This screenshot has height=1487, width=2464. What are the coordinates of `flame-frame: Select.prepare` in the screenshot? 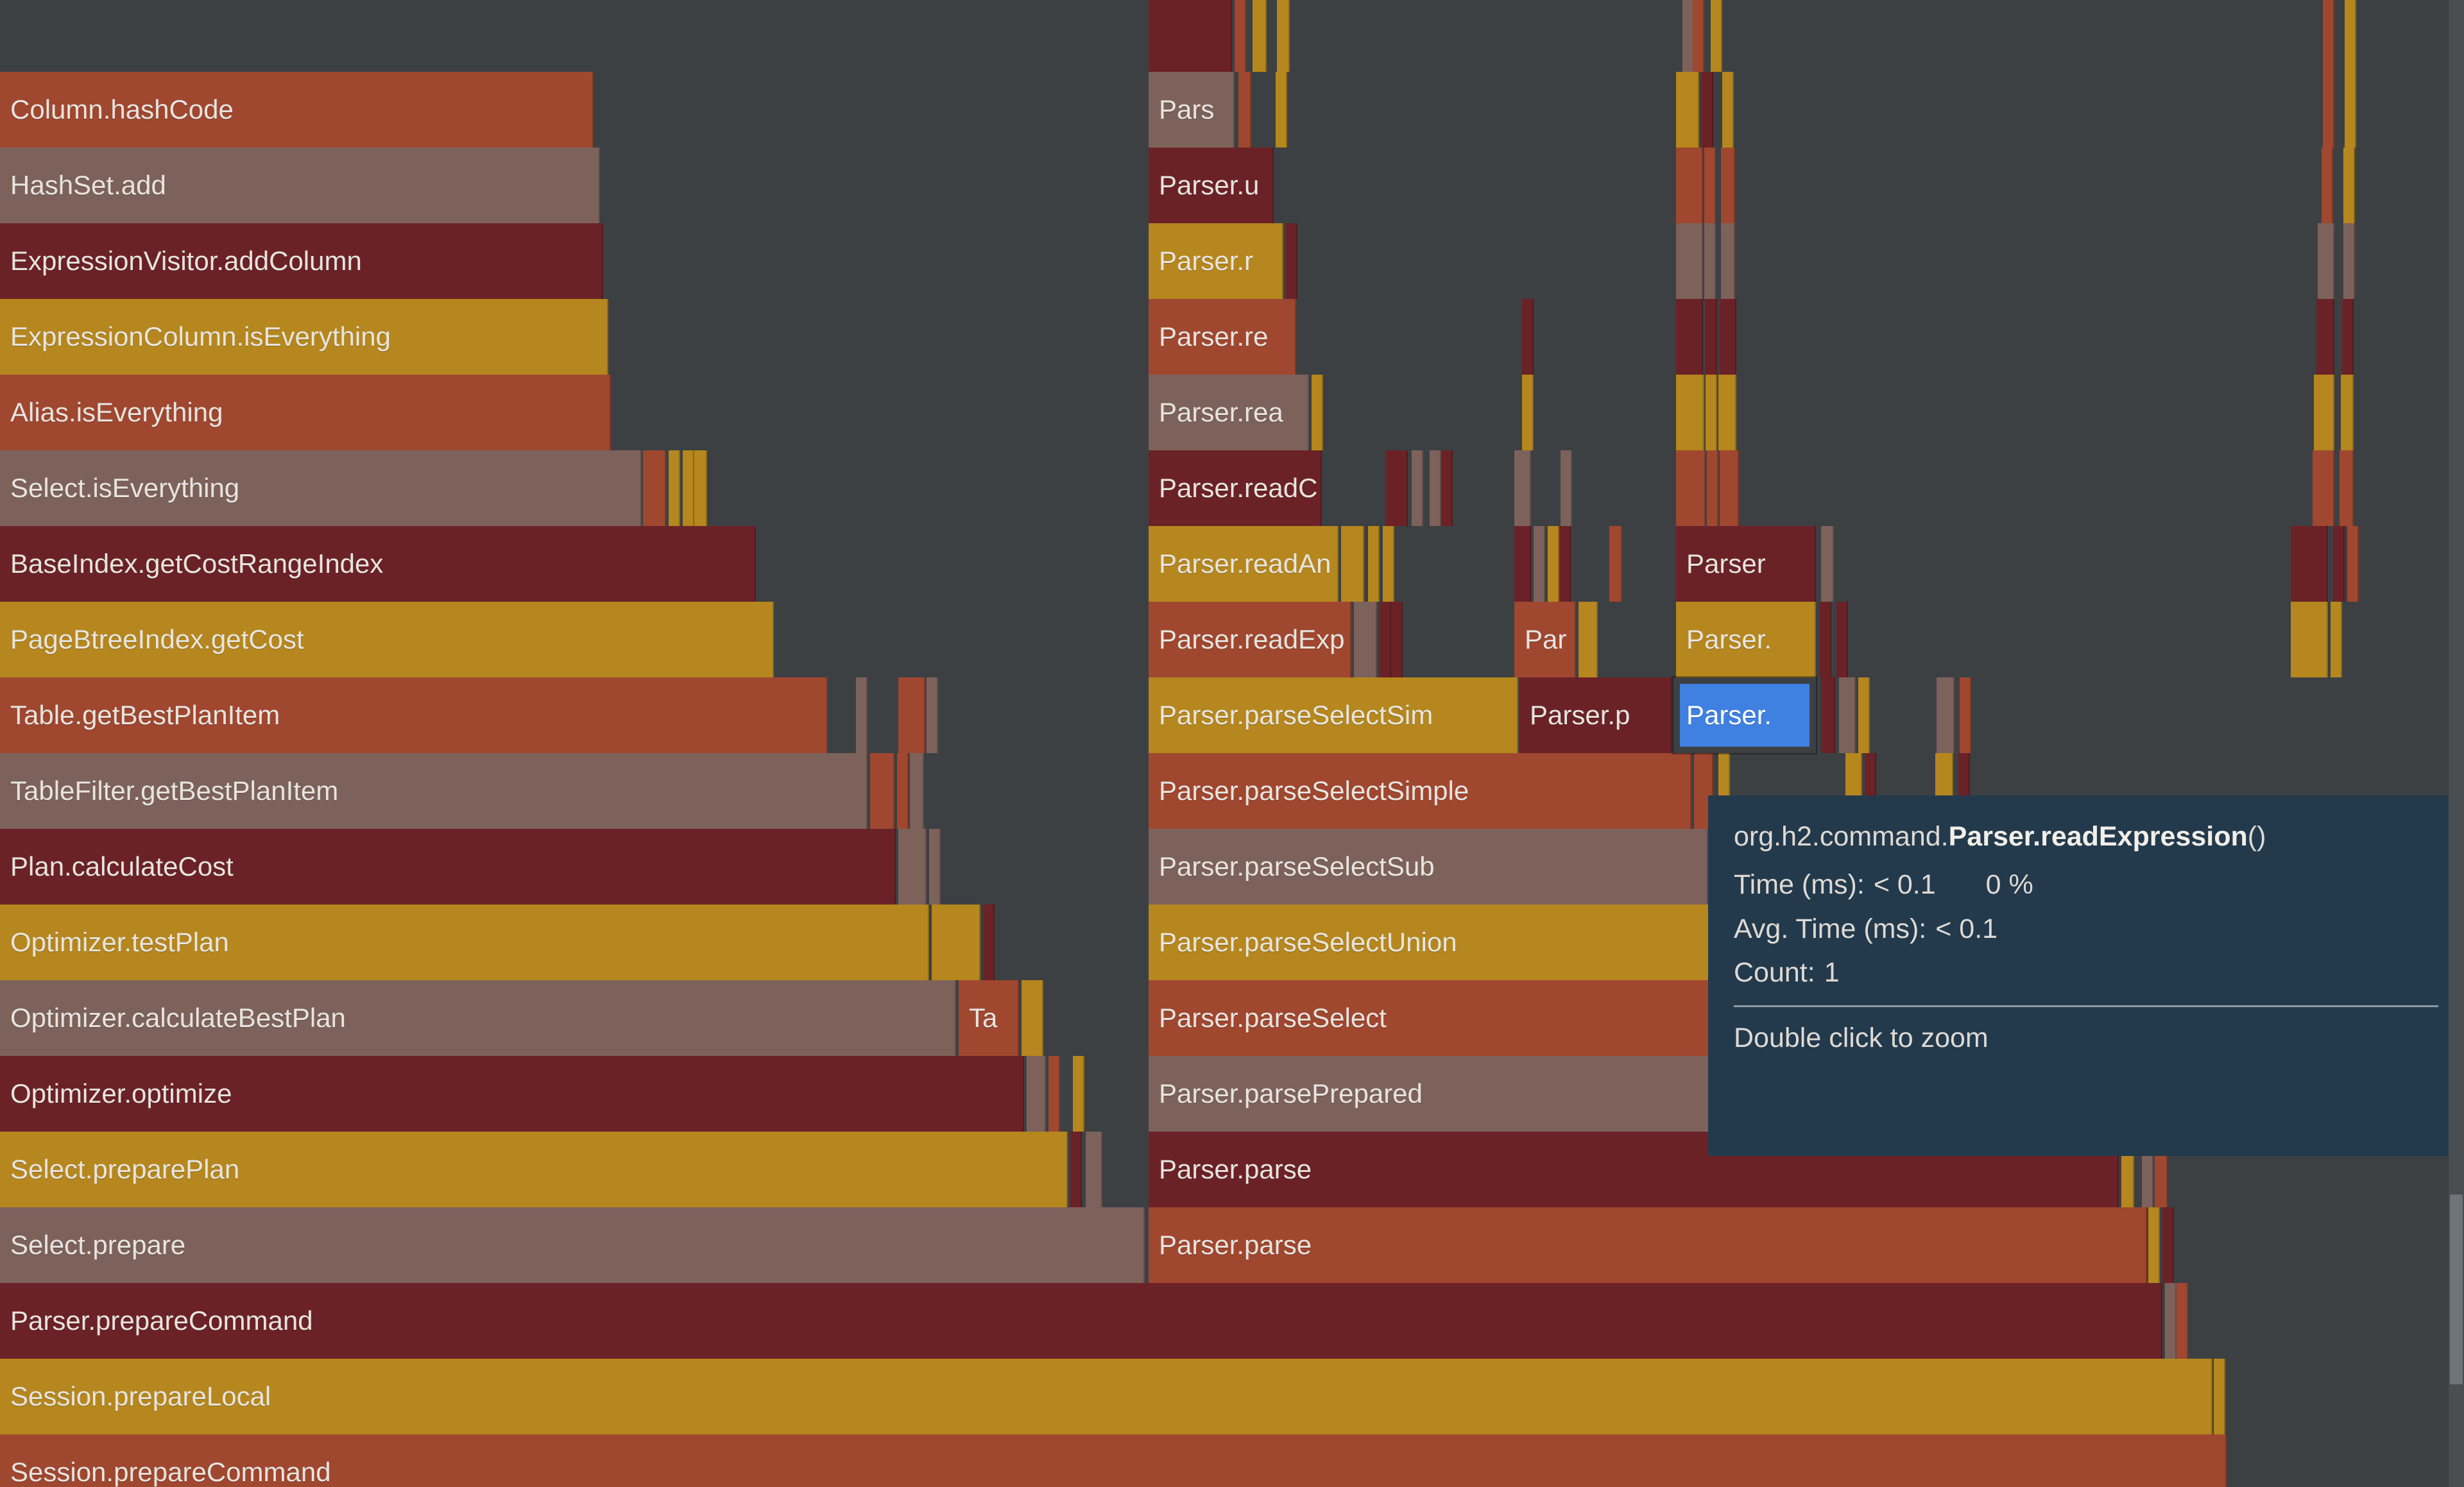 It's located at (573, 1245).